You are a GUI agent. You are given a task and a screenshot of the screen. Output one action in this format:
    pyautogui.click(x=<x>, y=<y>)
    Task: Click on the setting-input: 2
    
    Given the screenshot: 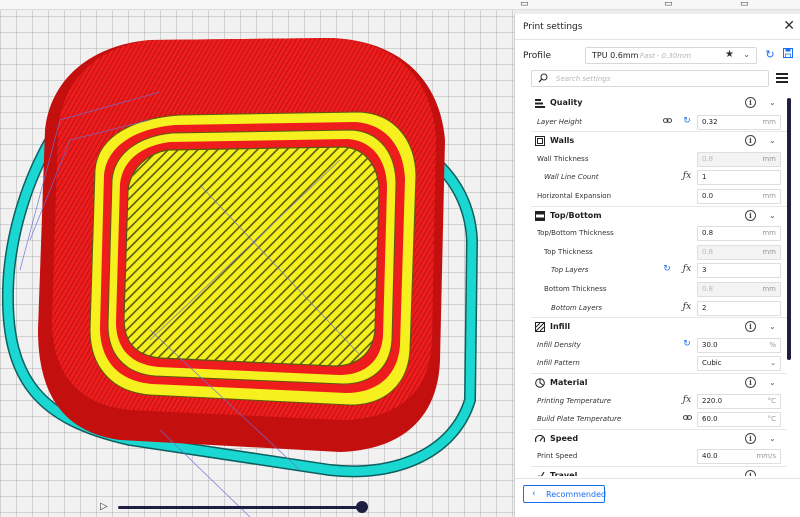 What is the action you would take?
    pyautogui.click(x=739, y=308)
    